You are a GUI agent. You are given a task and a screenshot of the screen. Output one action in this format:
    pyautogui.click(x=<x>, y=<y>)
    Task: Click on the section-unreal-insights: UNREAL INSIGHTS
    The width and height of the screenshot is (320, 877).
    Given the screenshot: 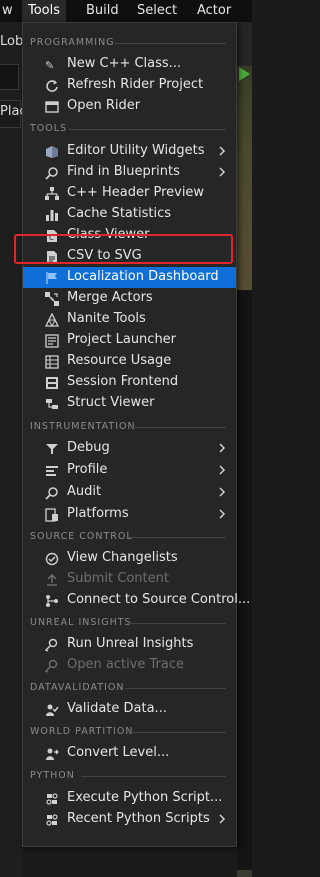 What is the action you would take?
    pyautogui.click(x=81, y=622)
    